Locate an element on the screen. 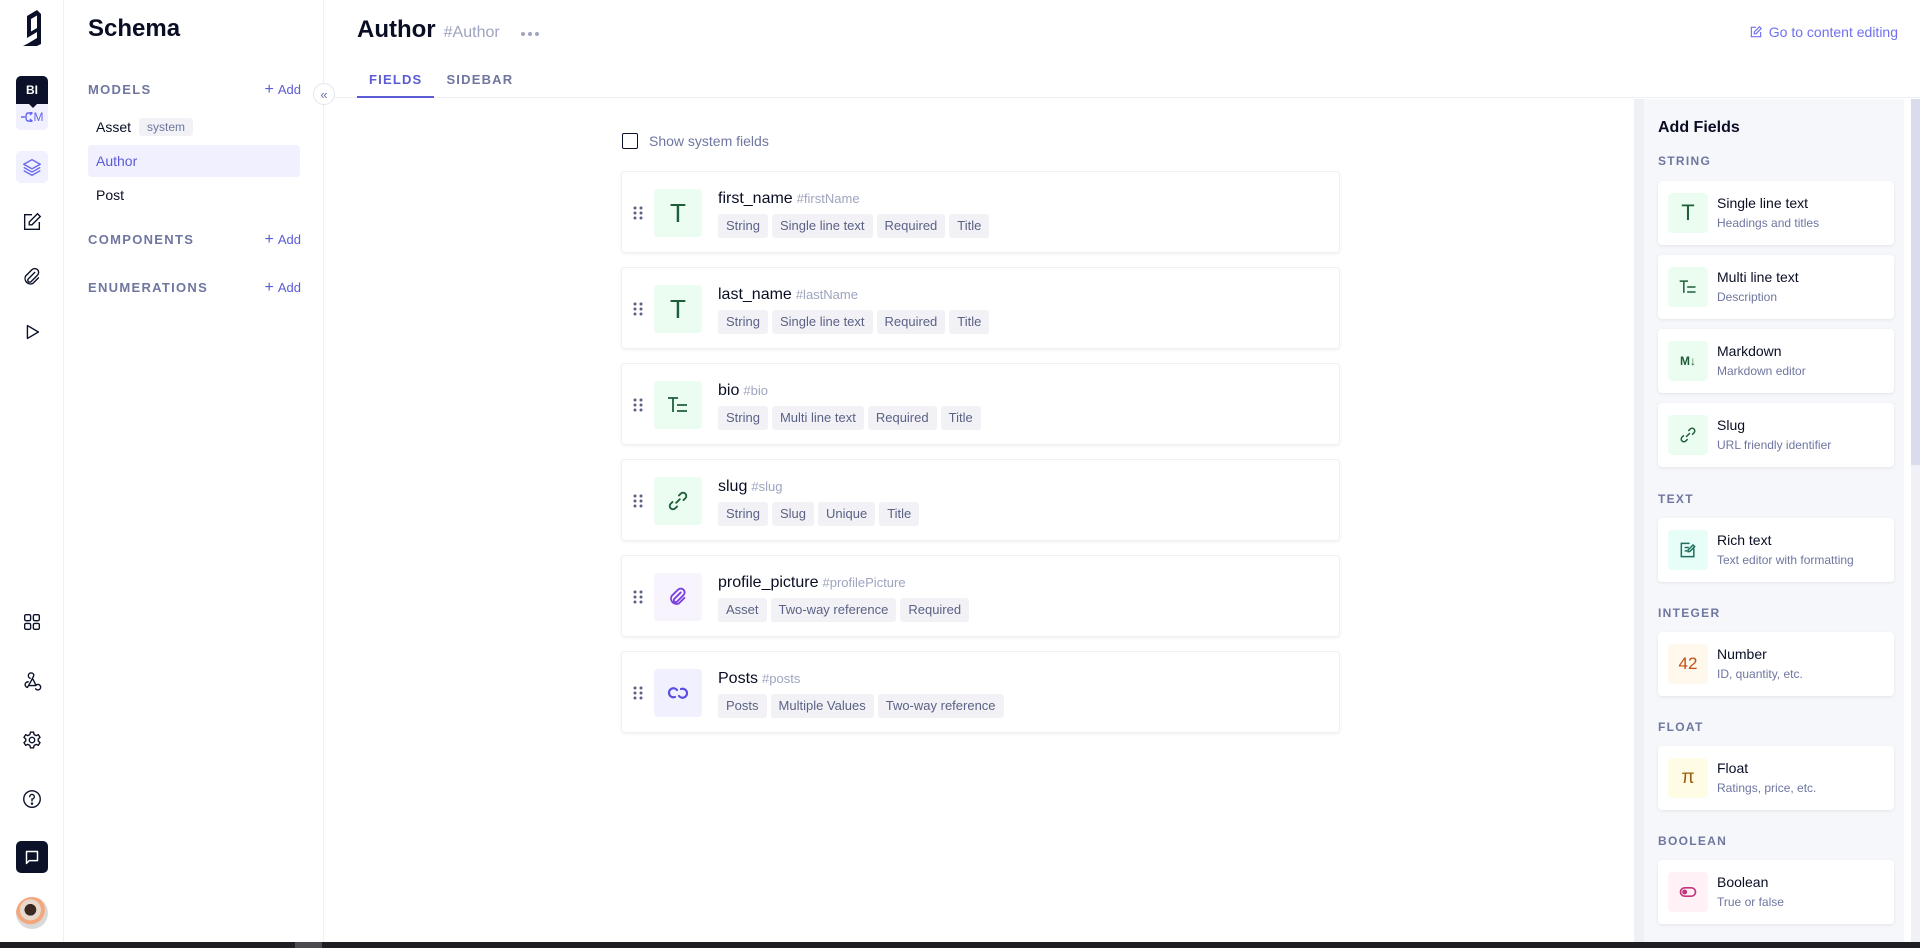 Image resolution: width=1920 pixels, height=948 pixels. nav-apps is located at coordinates (32, 622).